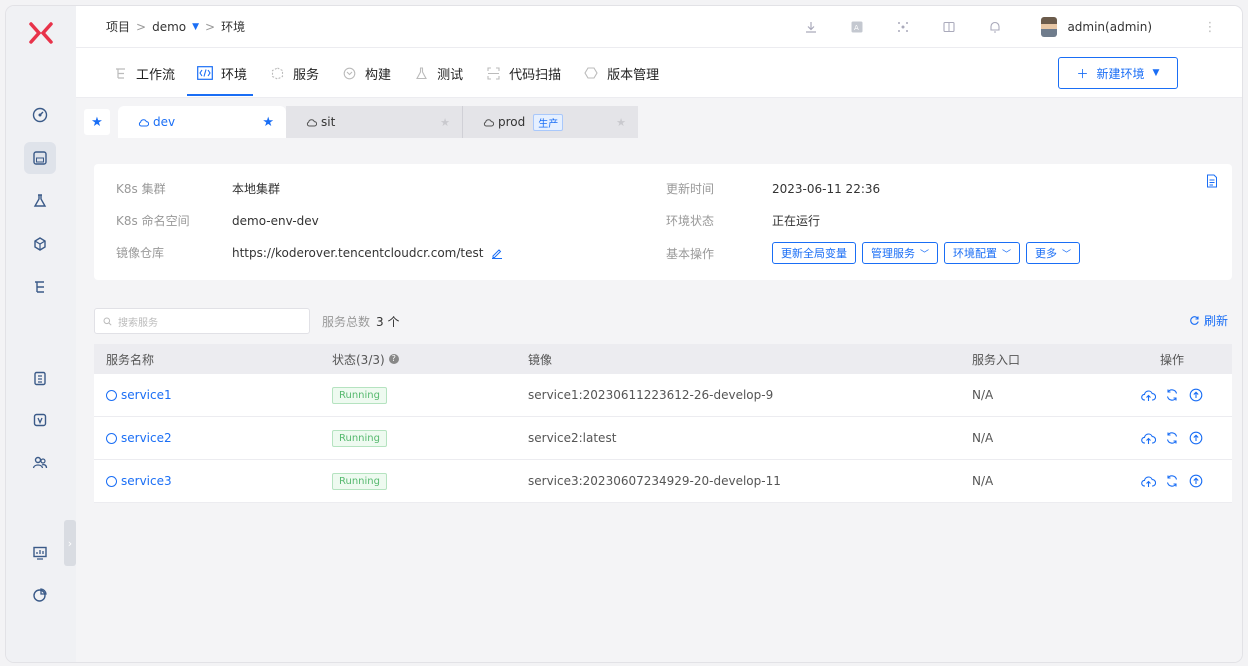 Image resolution: width=1248 pixels, height=666 pixels. I want to click on clipboard-icon, so click(40, 378).